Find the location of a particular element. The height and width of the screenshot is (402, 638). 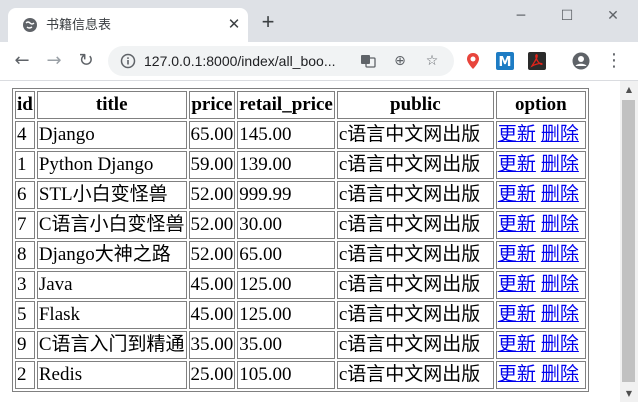

cell-title: STL小白变怪兽 is located at coordinates (111, 195).